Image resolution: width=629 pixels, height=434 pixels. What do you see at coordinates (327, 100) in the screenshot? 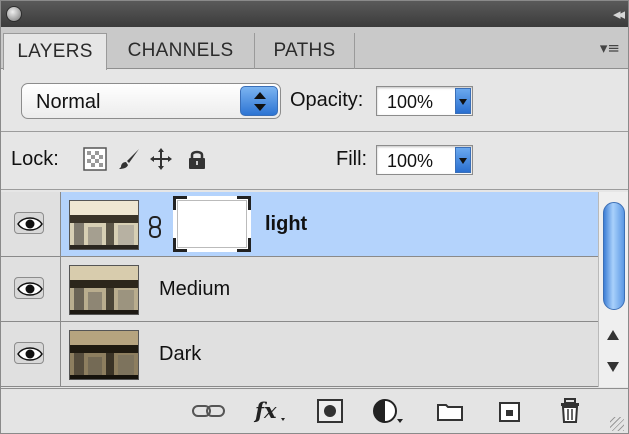
I see `opacity-label: Opacity:` at bounding box center [327, 100].